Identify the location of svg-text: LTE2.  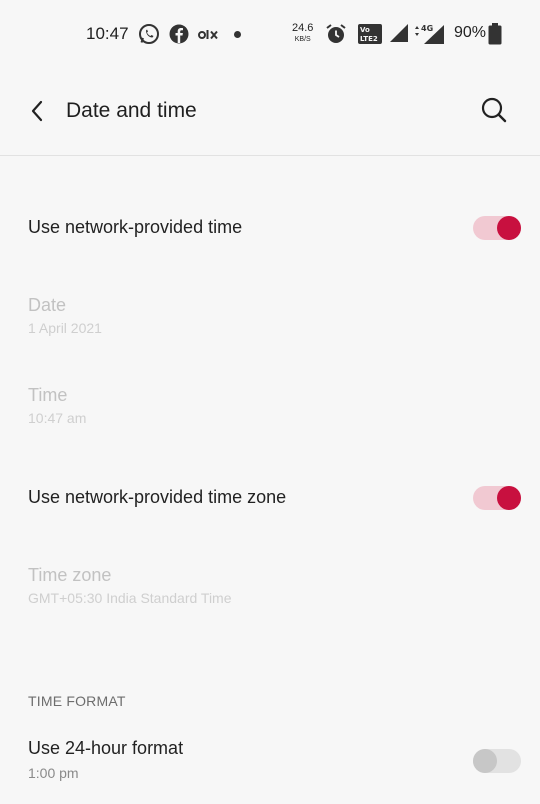
(369, 39).